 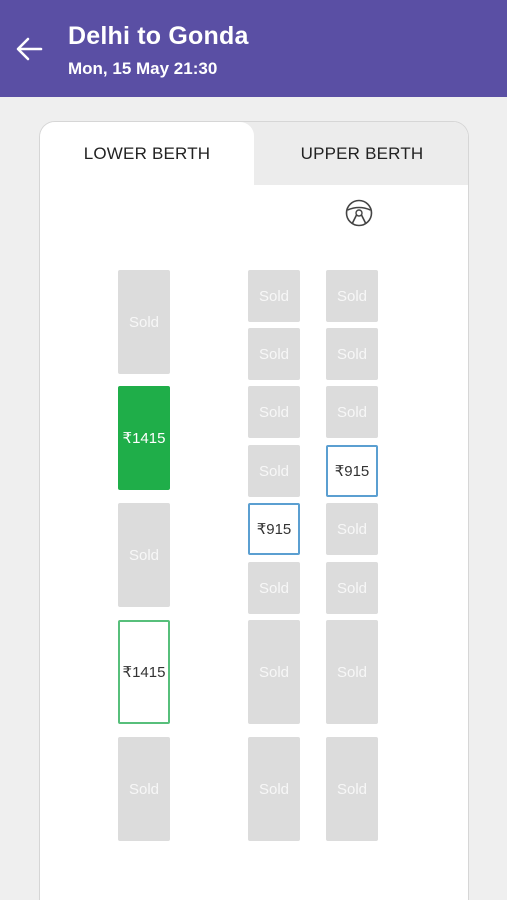 I want to click on tab-upper-berth: UPPER BERTH, so click(x=361, y=153).